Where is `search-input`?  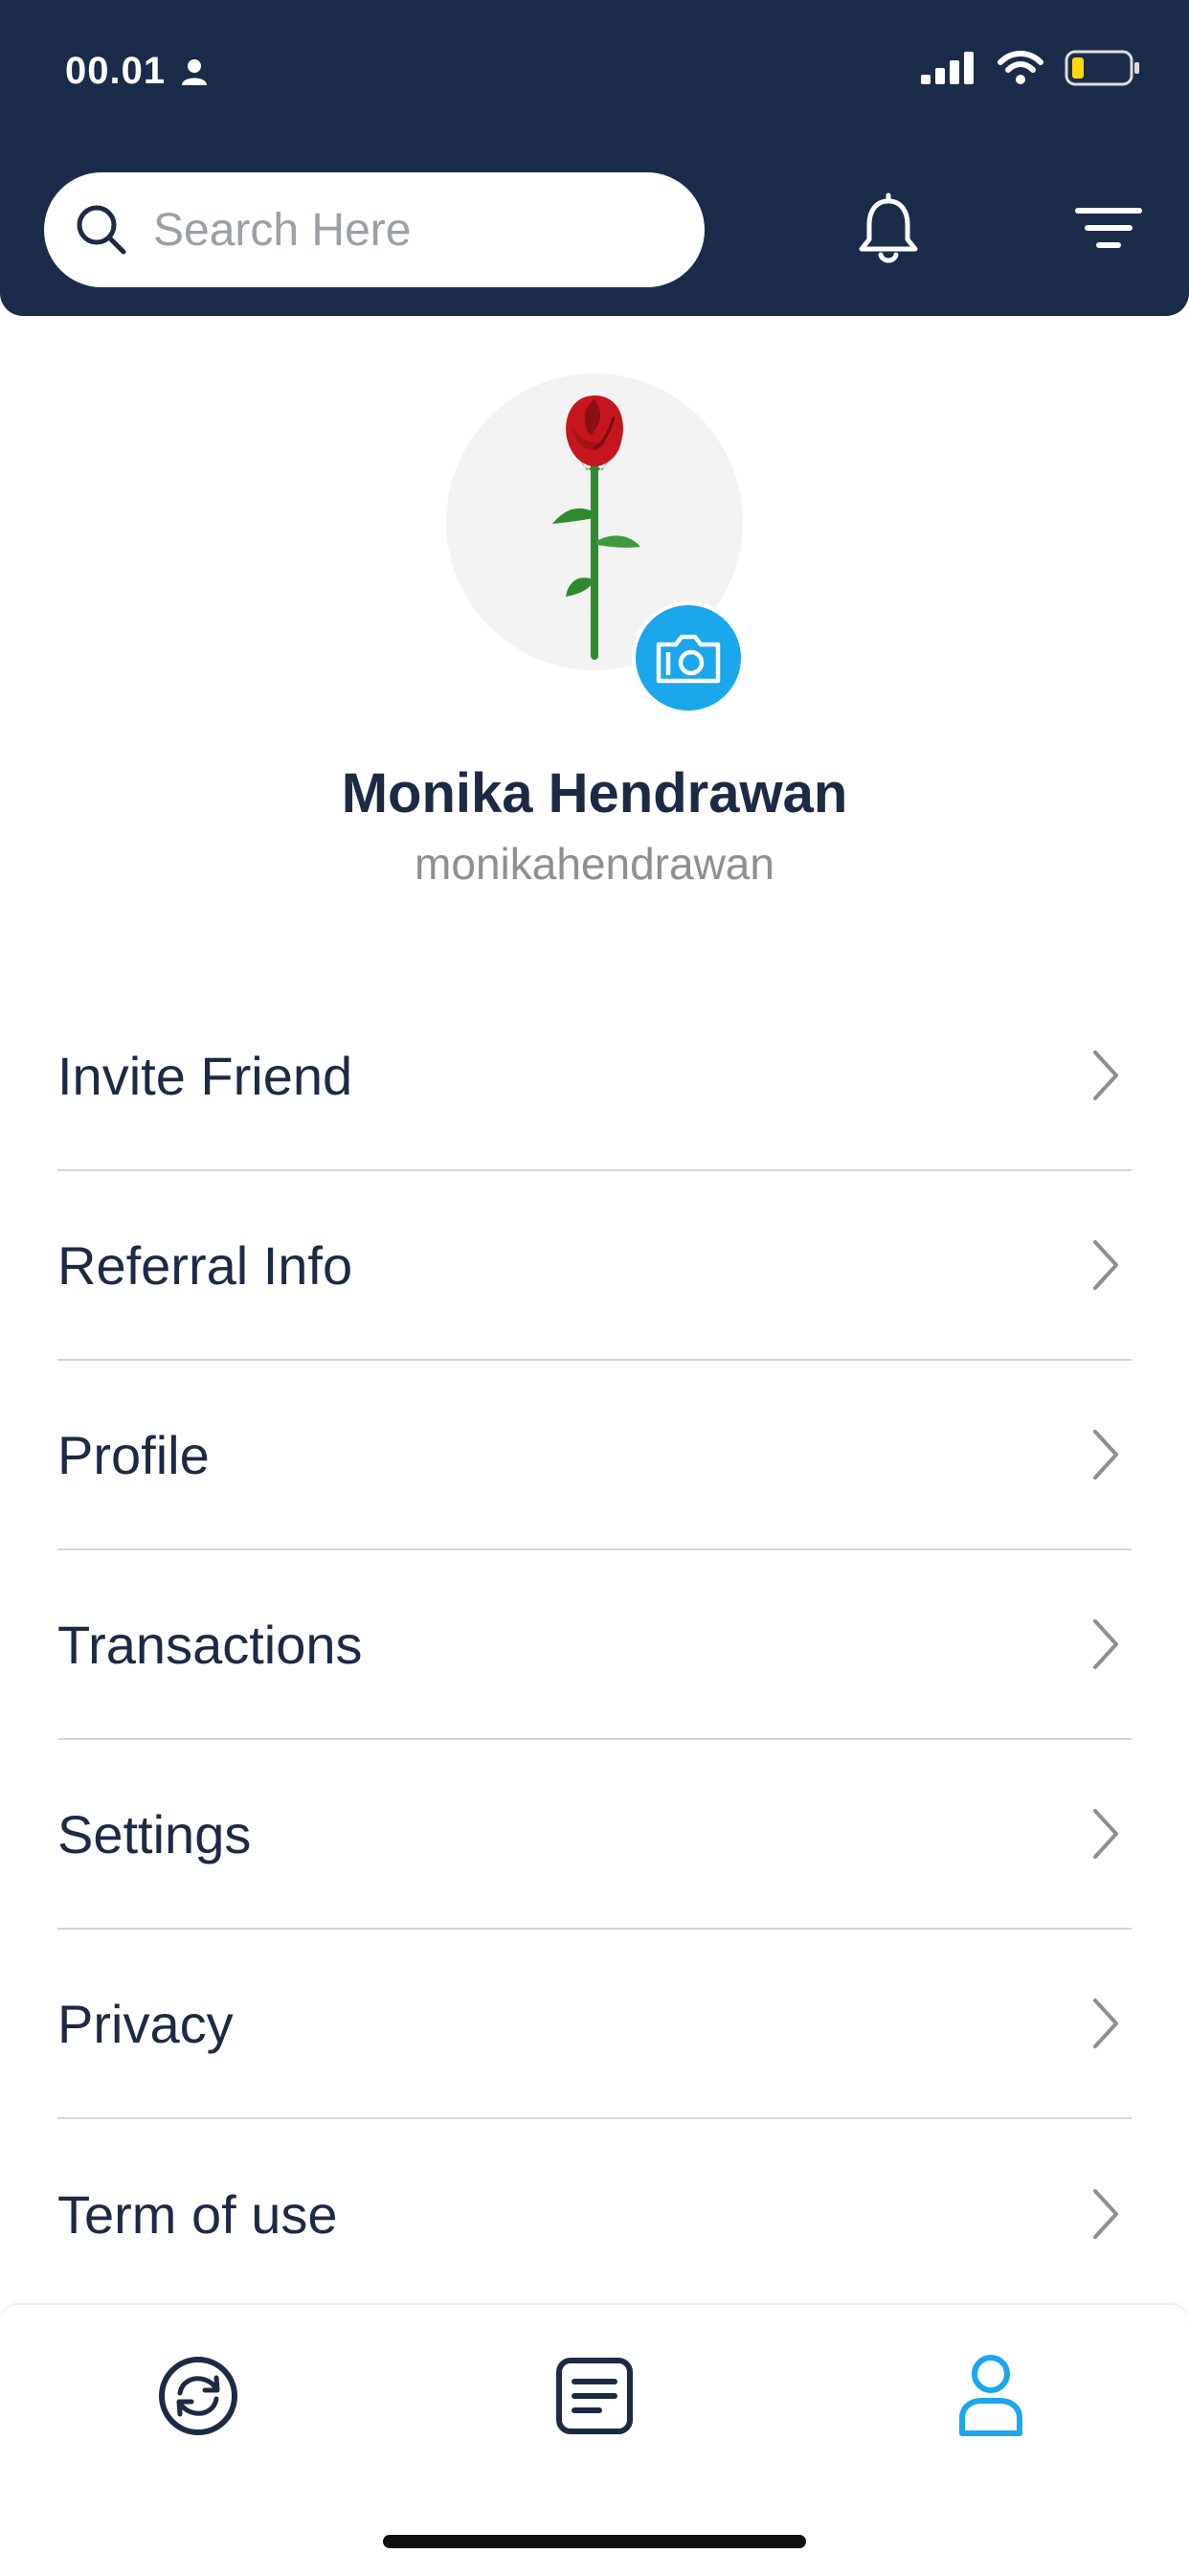 search-input is located at coordinates (421, 230).